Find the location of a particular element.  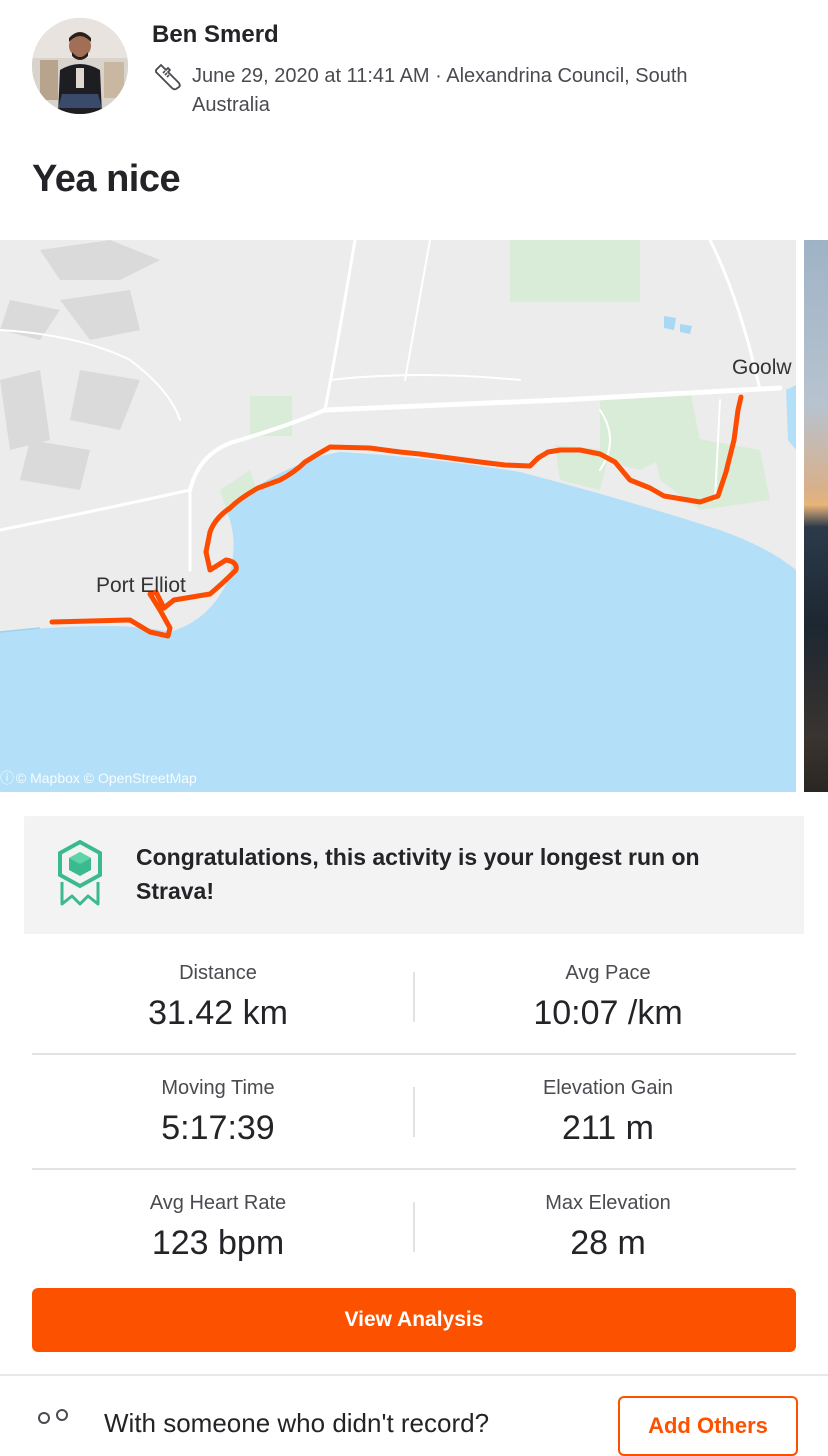

stat-label: Avg Pace is located at coordinates (608, 973).